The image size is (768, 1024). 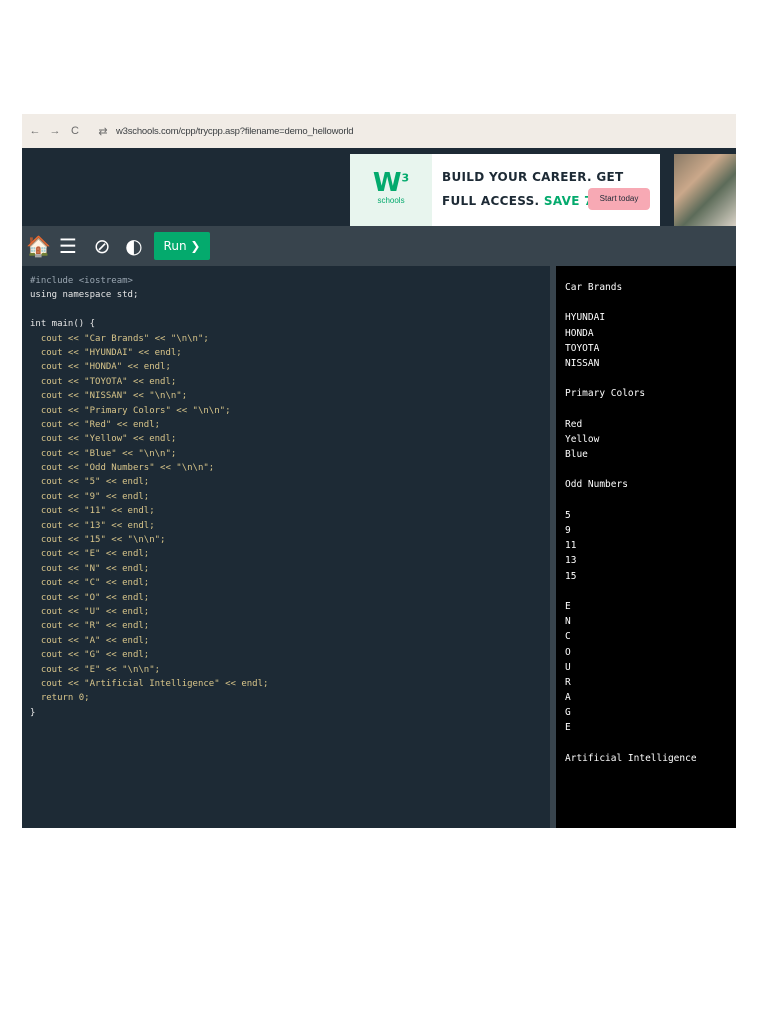 What do you see at coordinates (90, 597) in the screenshot?
I see `code-line: cout << "O" << endl;` at bounding box center [90, 597].